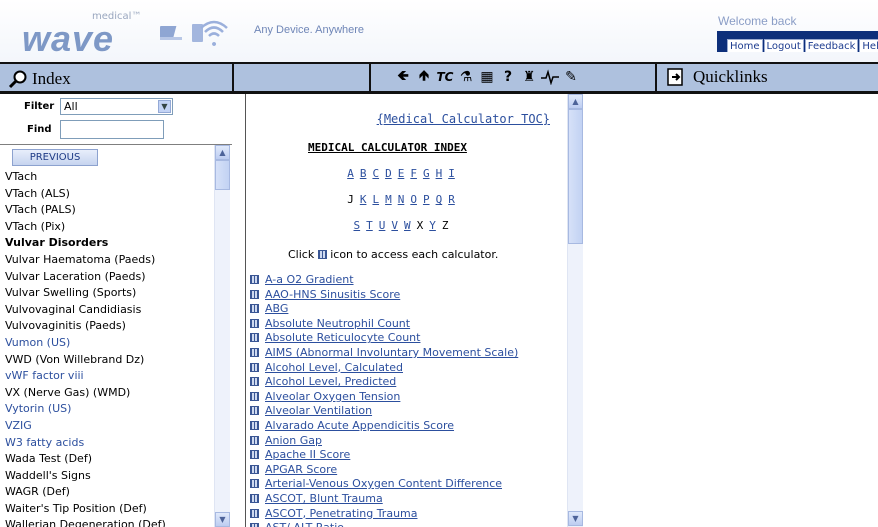  What do you see at coordinates (330, 381) in the screenshot?
I see `calculator-name: Alcohol Level, Predicted` at bounding box center [330, 381].